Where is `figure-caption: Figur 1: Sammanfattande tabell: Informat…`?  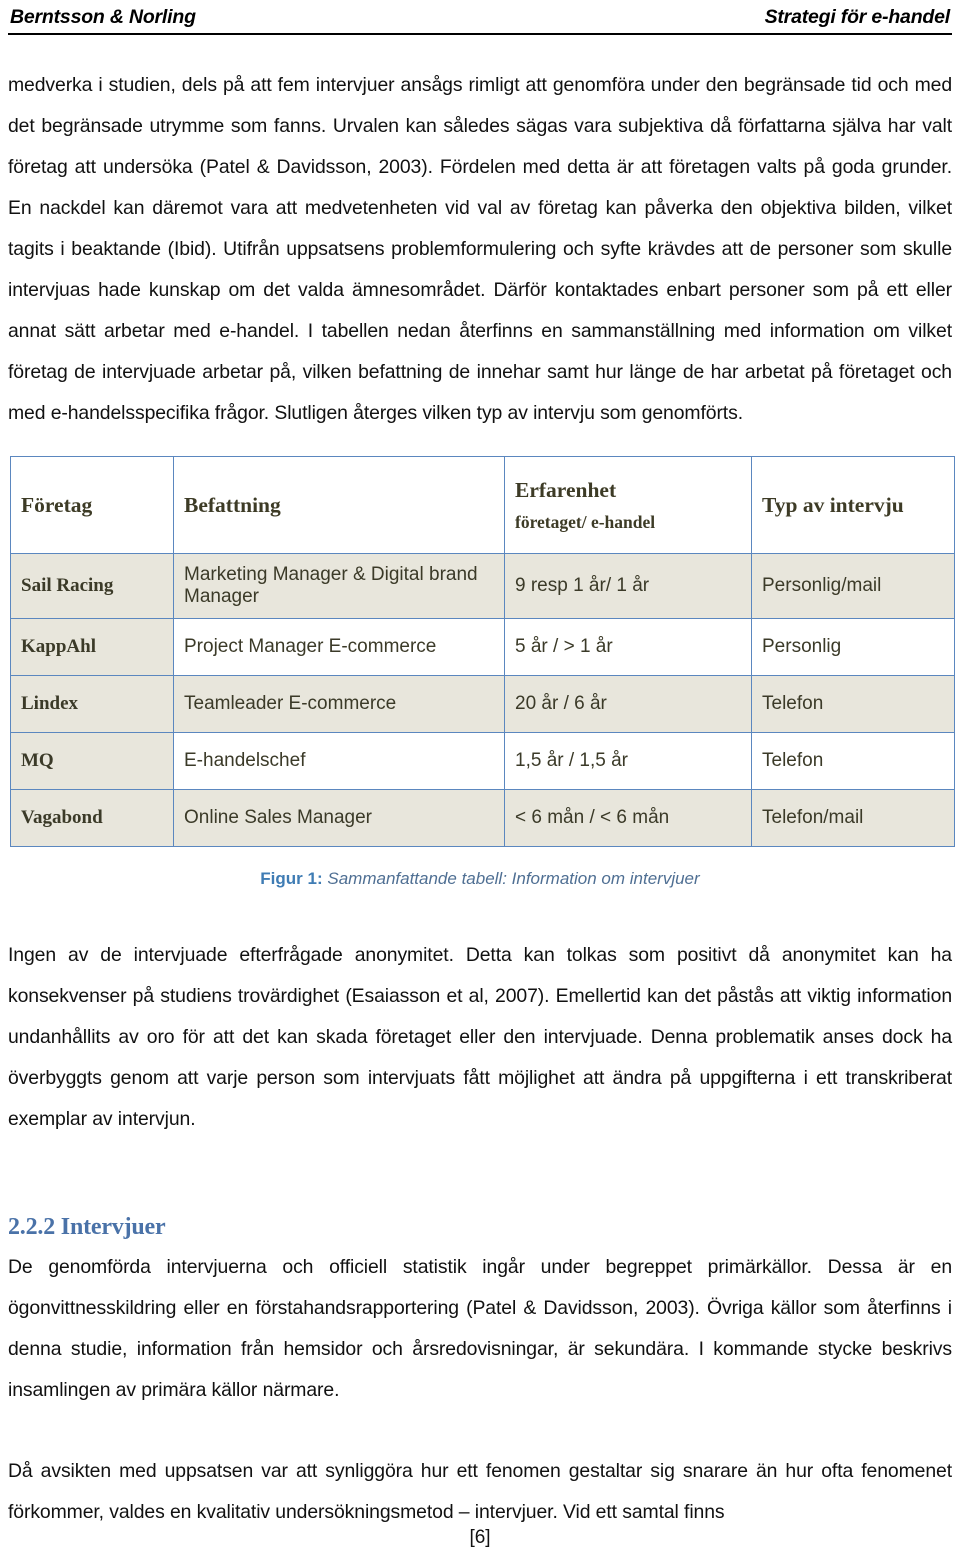
figure-caption: Figur 1: Sammanfattande tabell: Informat… is located at coordinates (480, 879).